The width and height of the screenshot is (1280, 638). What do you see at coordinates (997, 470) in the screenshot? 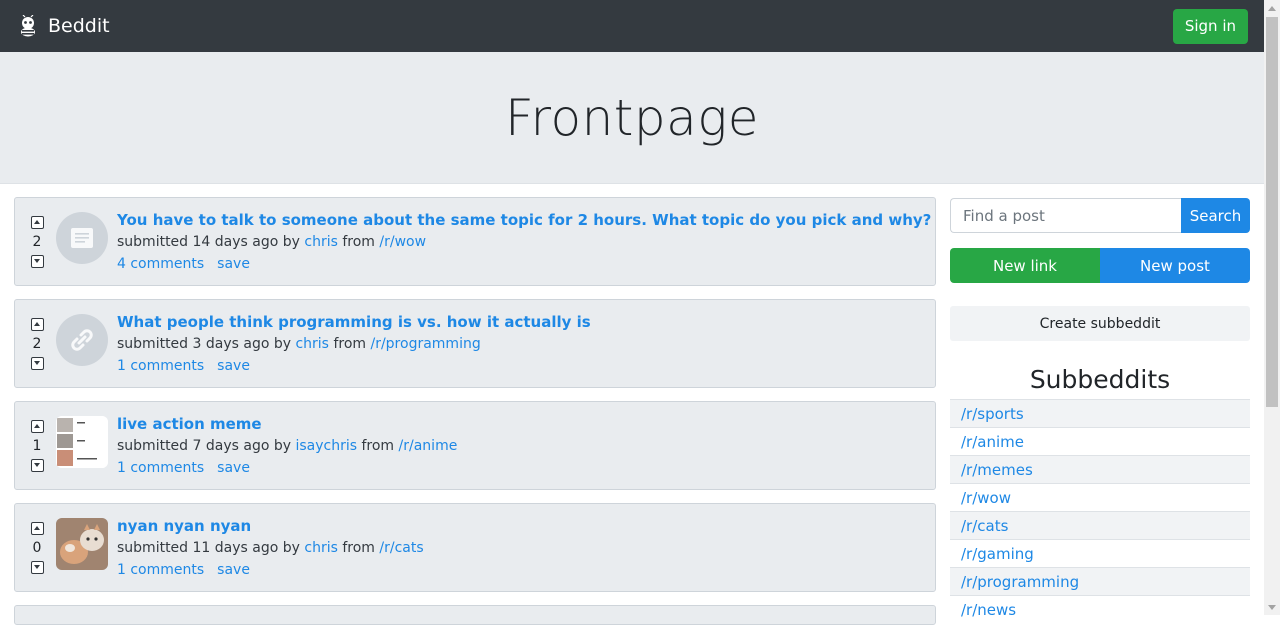
I see `subbeddit-link-memes: /r/memes` at bounding box center [997, 470].